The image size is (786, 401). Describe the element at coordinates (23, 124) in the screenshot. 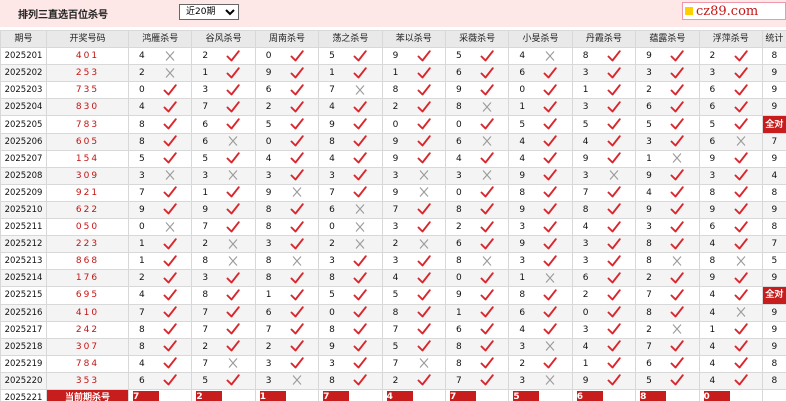

I see `period-cell: 2025205` at that location.